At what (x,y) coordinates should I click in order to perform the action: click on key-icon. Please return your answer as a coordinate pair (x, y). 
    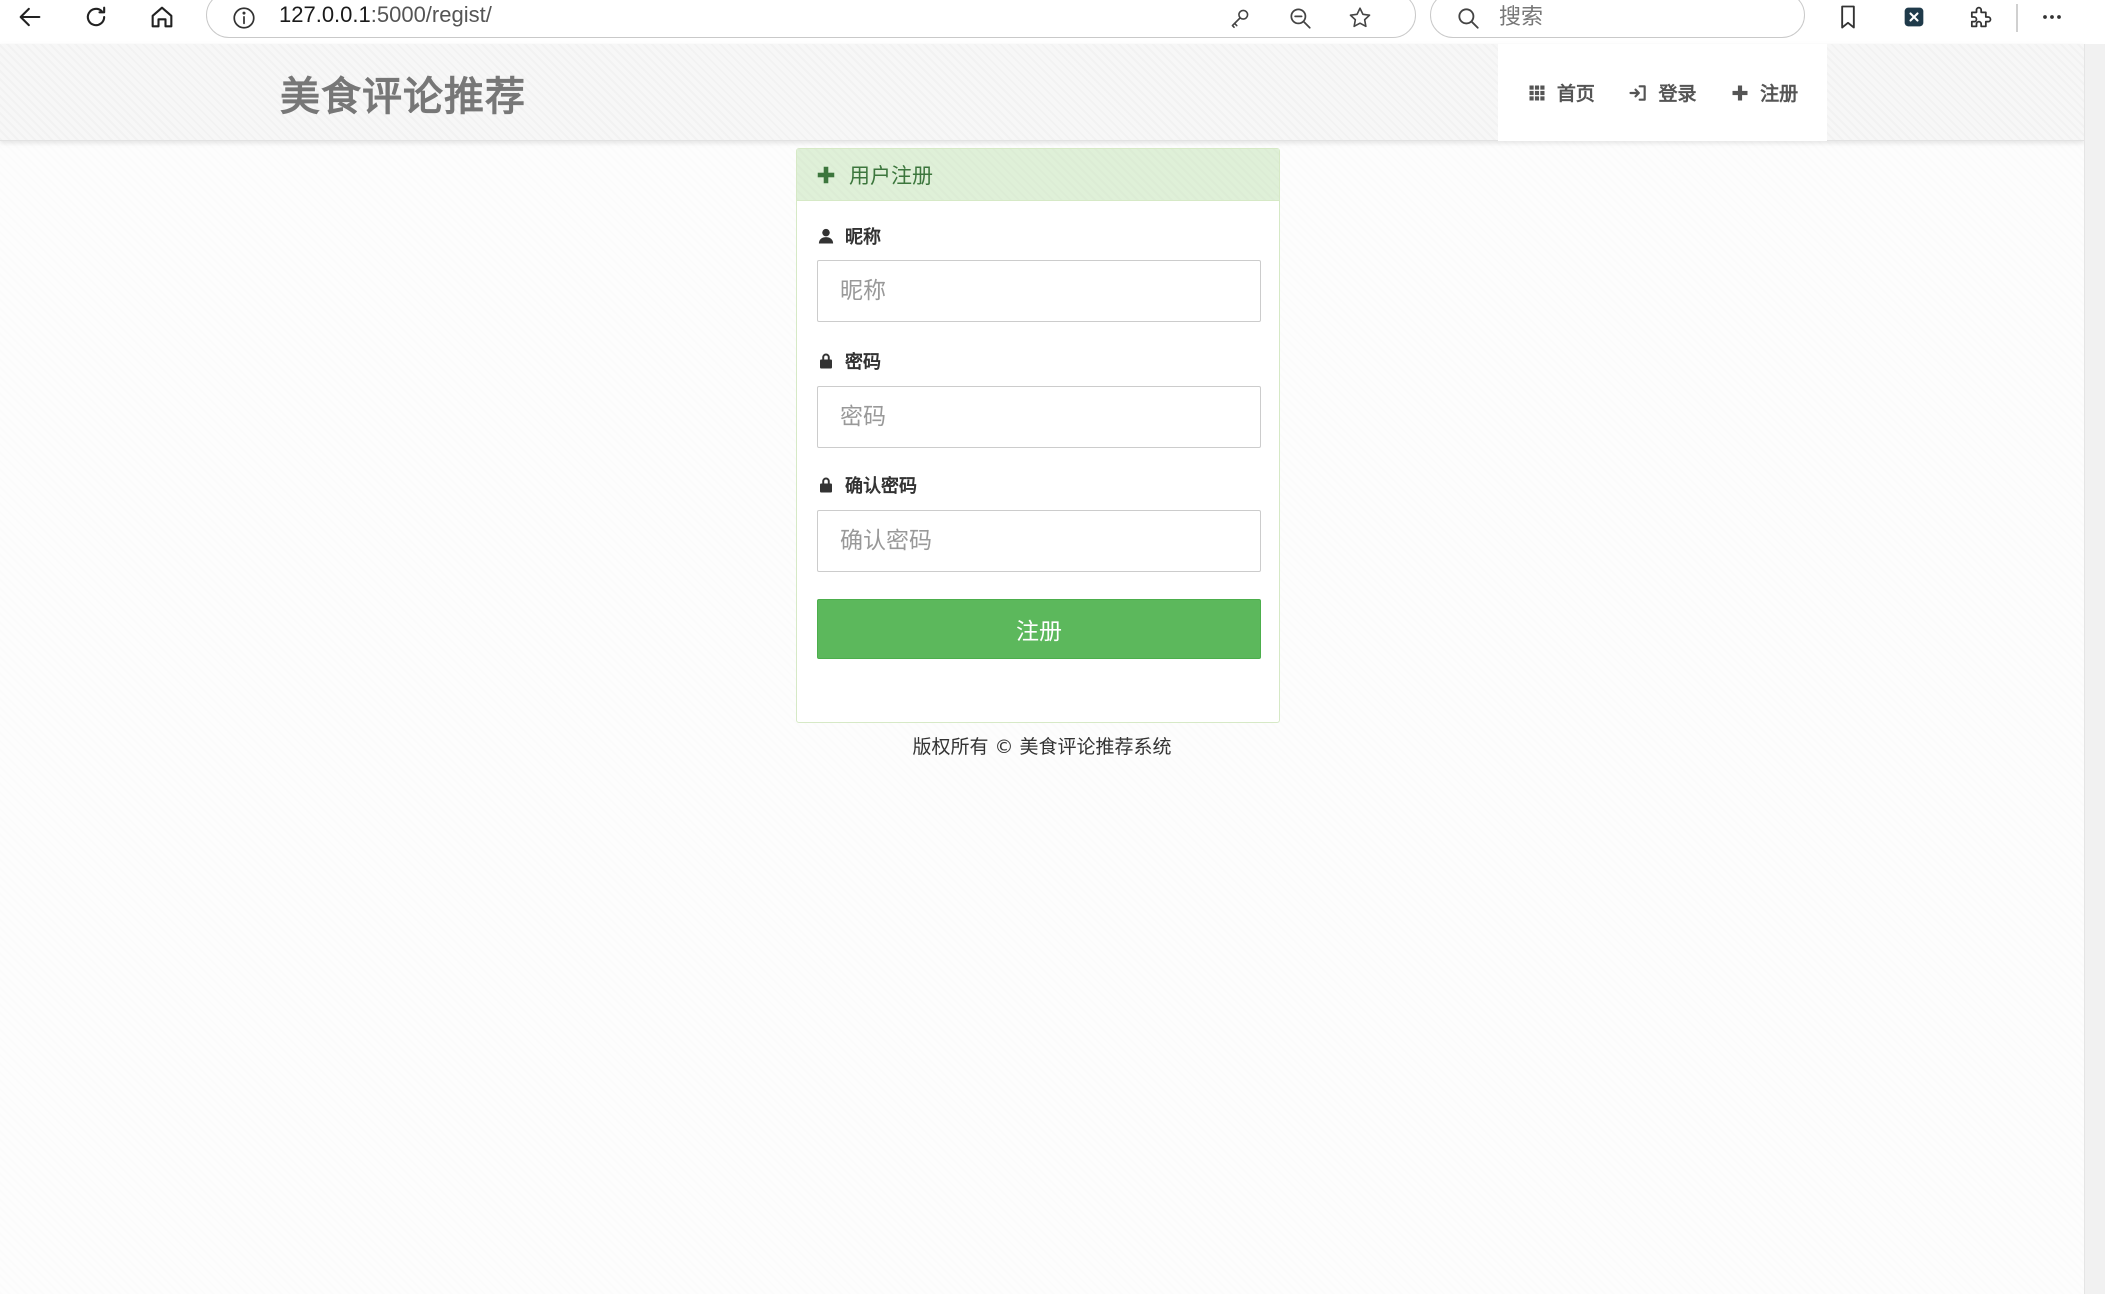
    Looking at the image, I should click on (1240, 19).